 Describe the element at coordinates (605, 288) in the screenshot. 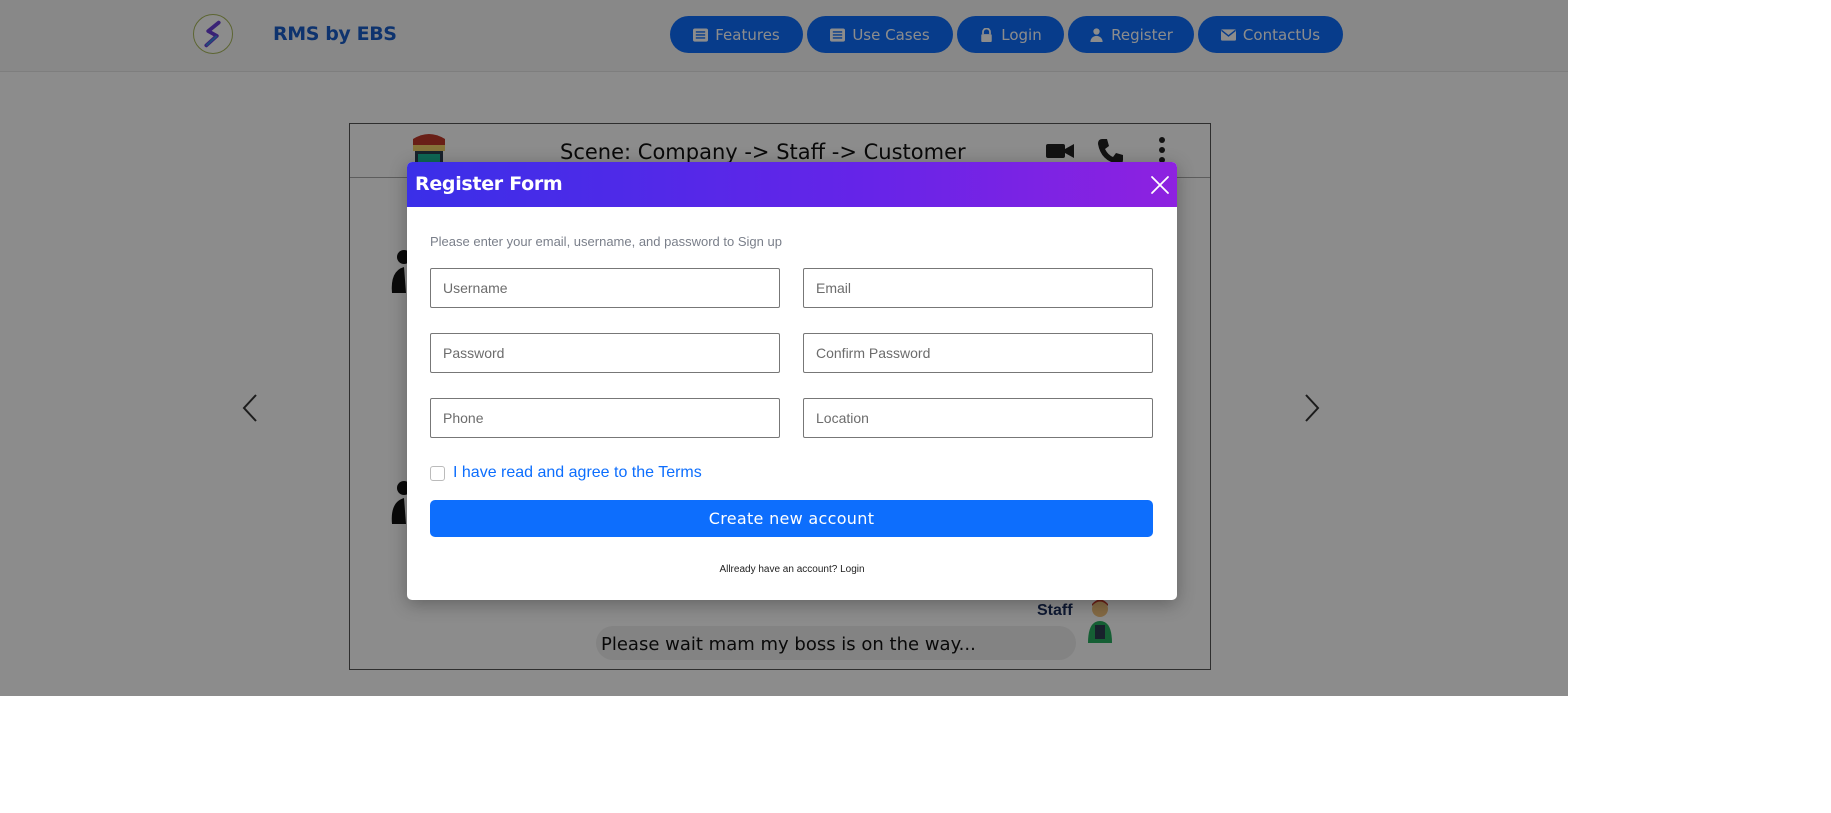

I see `username-field` at that location.